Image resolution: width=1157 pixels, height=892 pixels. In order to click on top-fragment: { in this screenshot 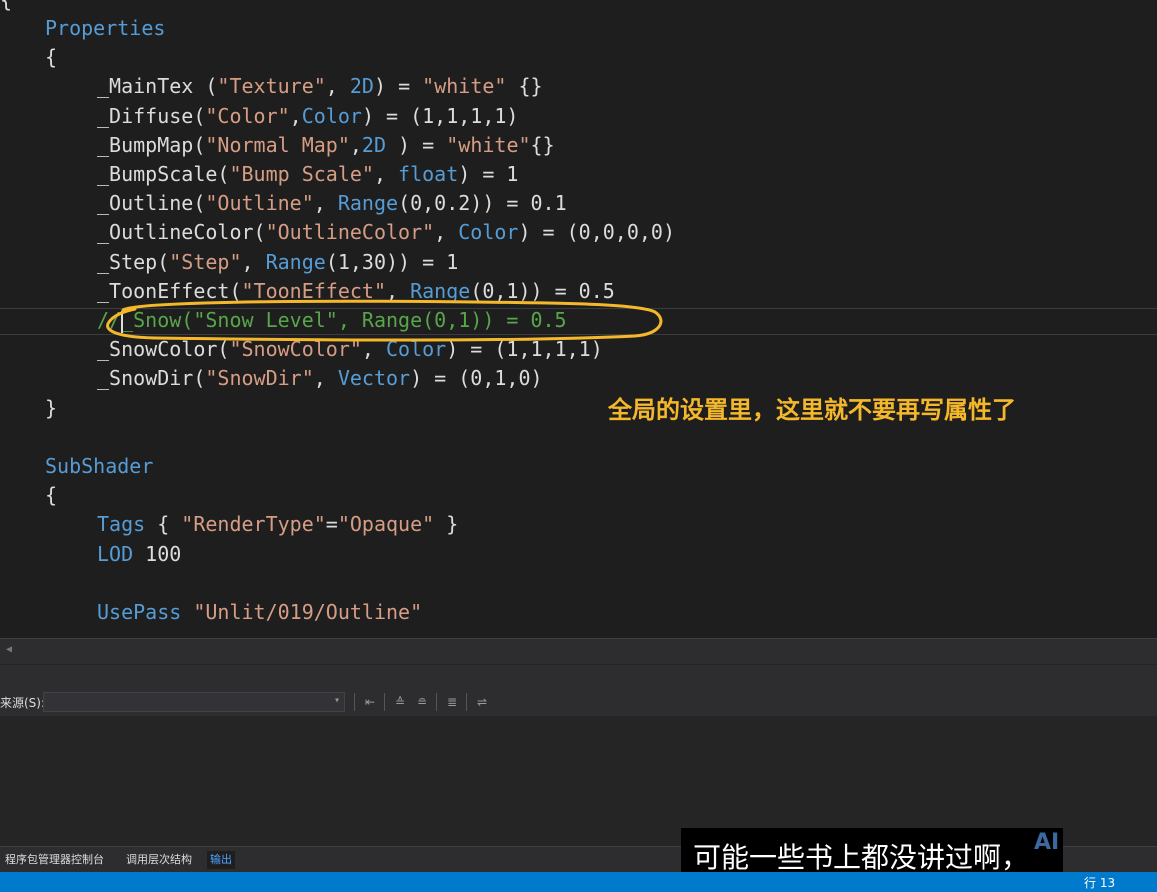, I will do `click(6, 6)`.